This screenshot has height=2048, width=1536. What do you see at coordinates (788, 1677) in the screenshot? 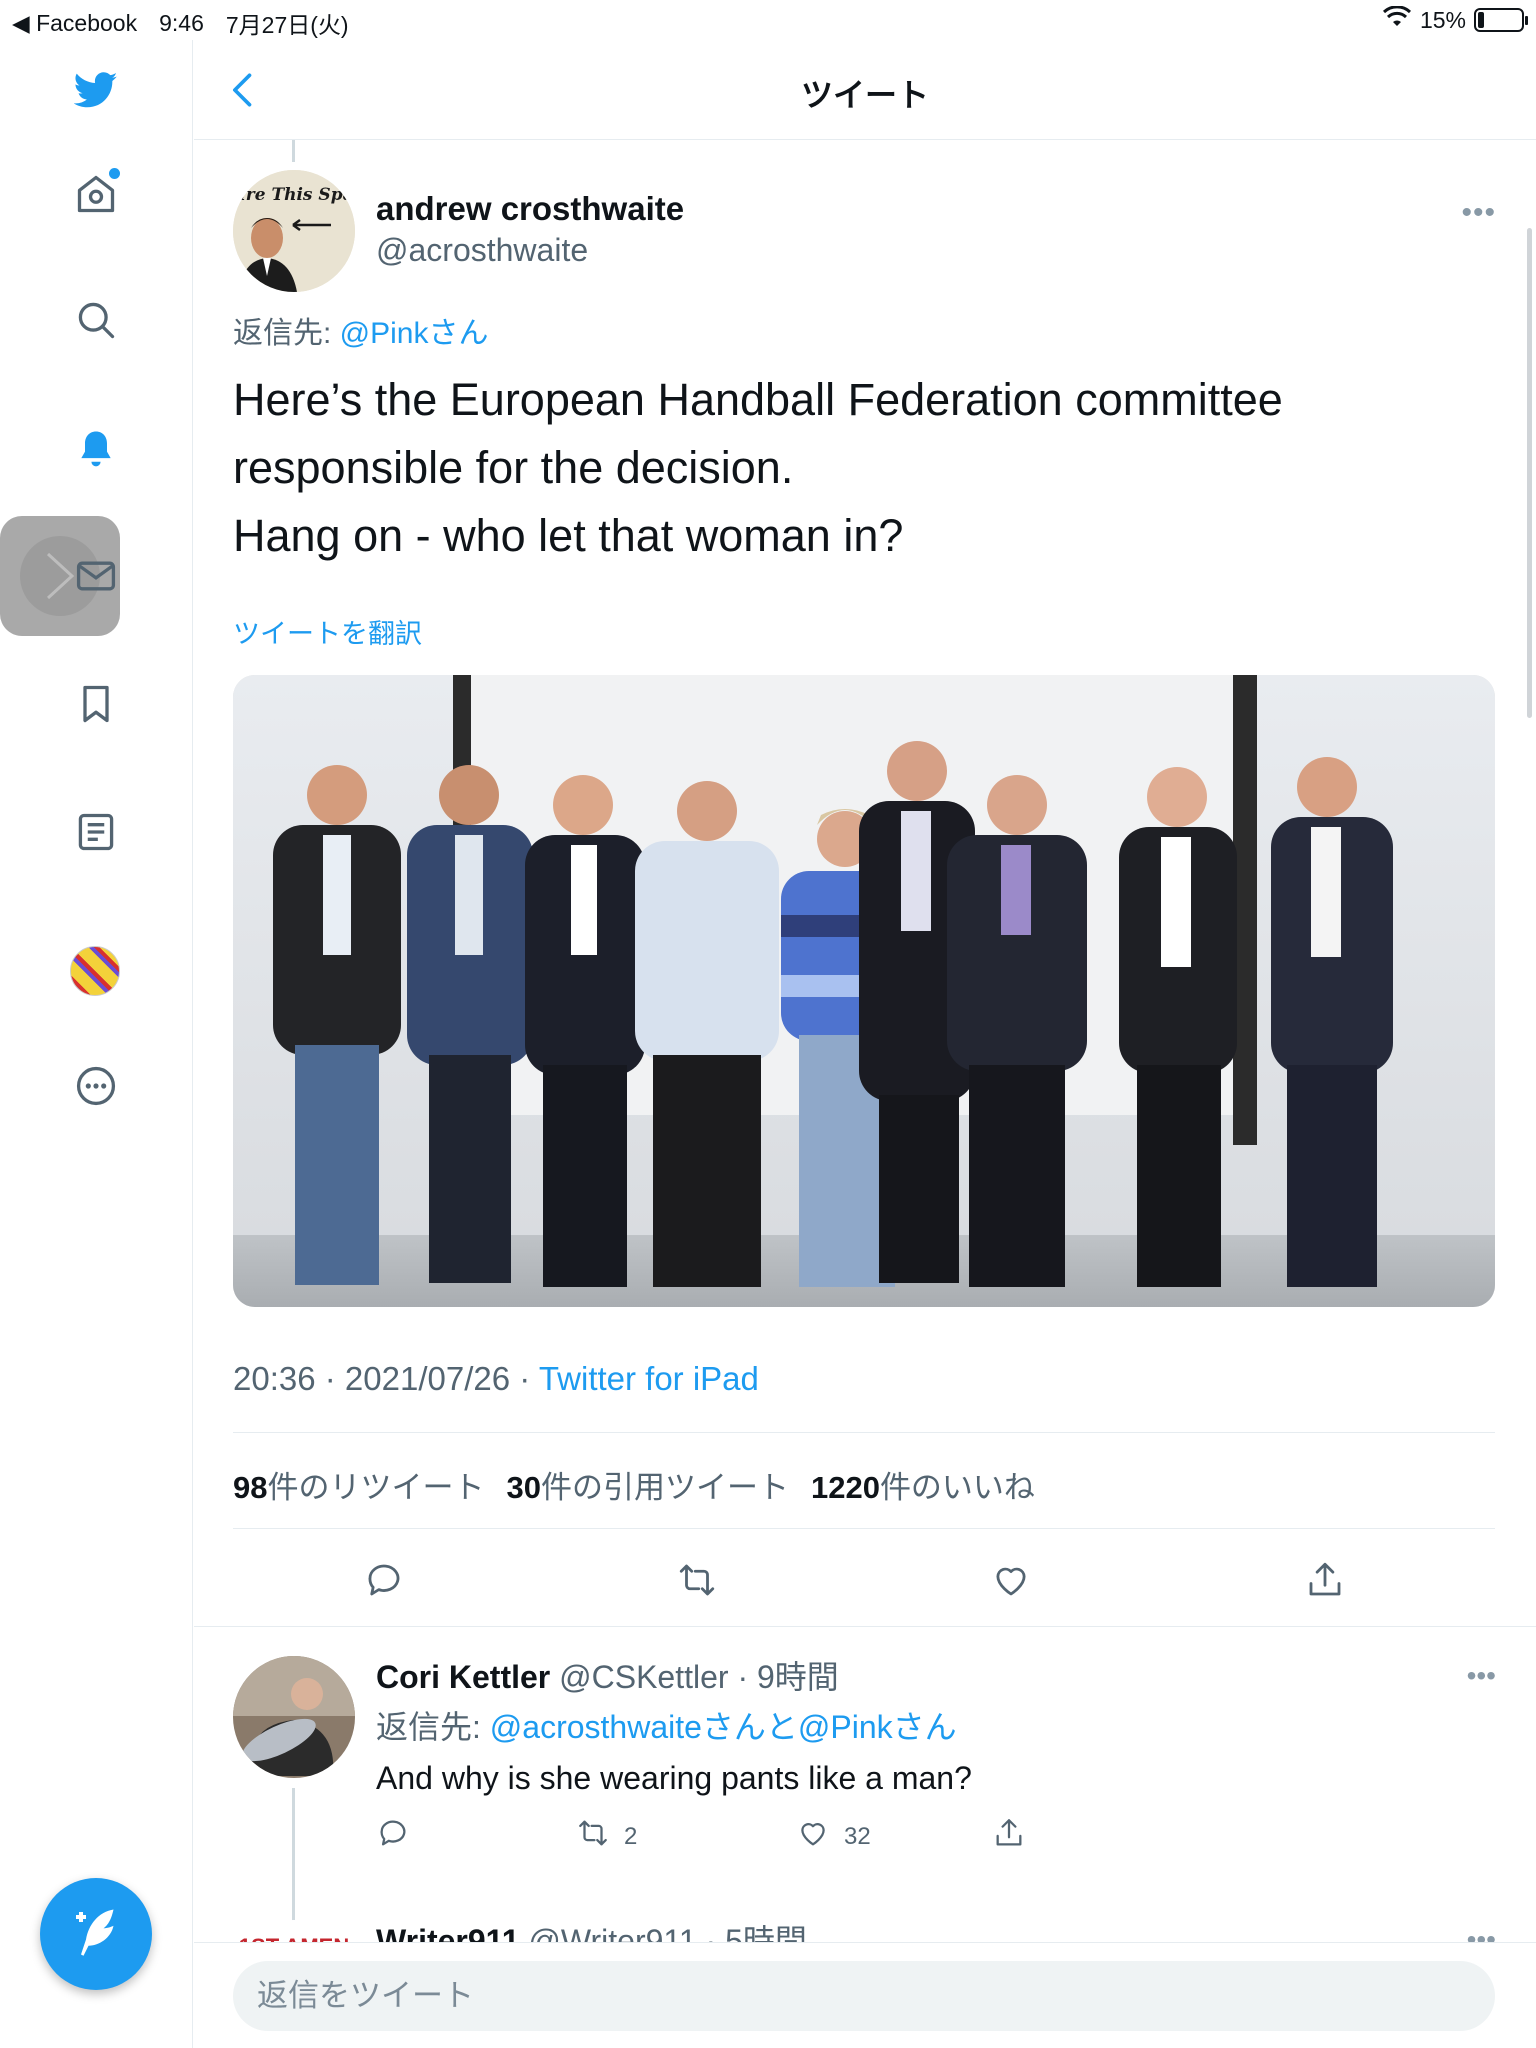
I see `reply-time: · 9時間` at bounding box center [788, 1677].